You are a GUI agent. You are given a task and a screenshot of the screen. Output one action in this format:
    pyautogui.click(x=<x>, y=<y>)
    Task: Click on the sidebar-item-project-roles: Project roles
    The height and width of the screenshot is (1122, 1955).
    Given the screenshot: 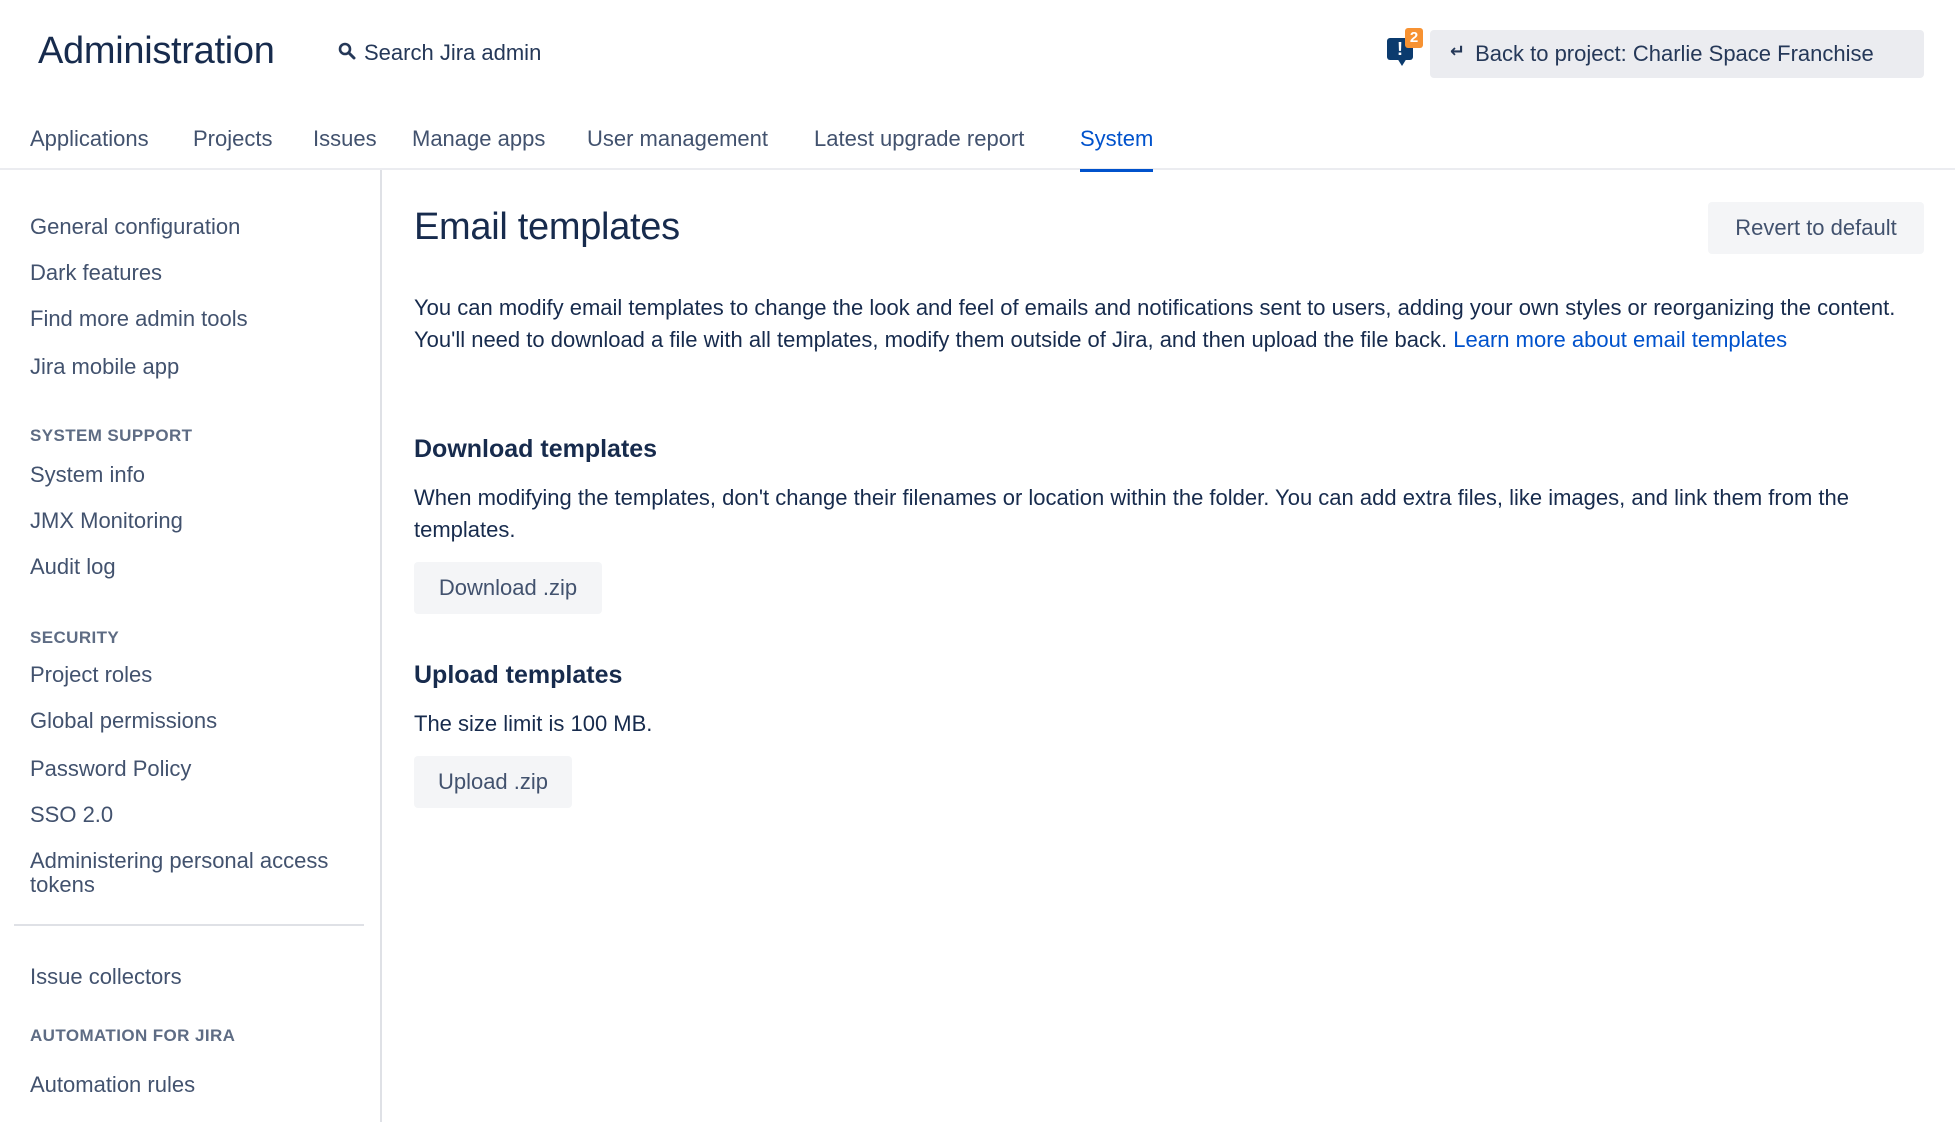 What is the action you would take?
    pyautogui.click(x=91, y=675)
    